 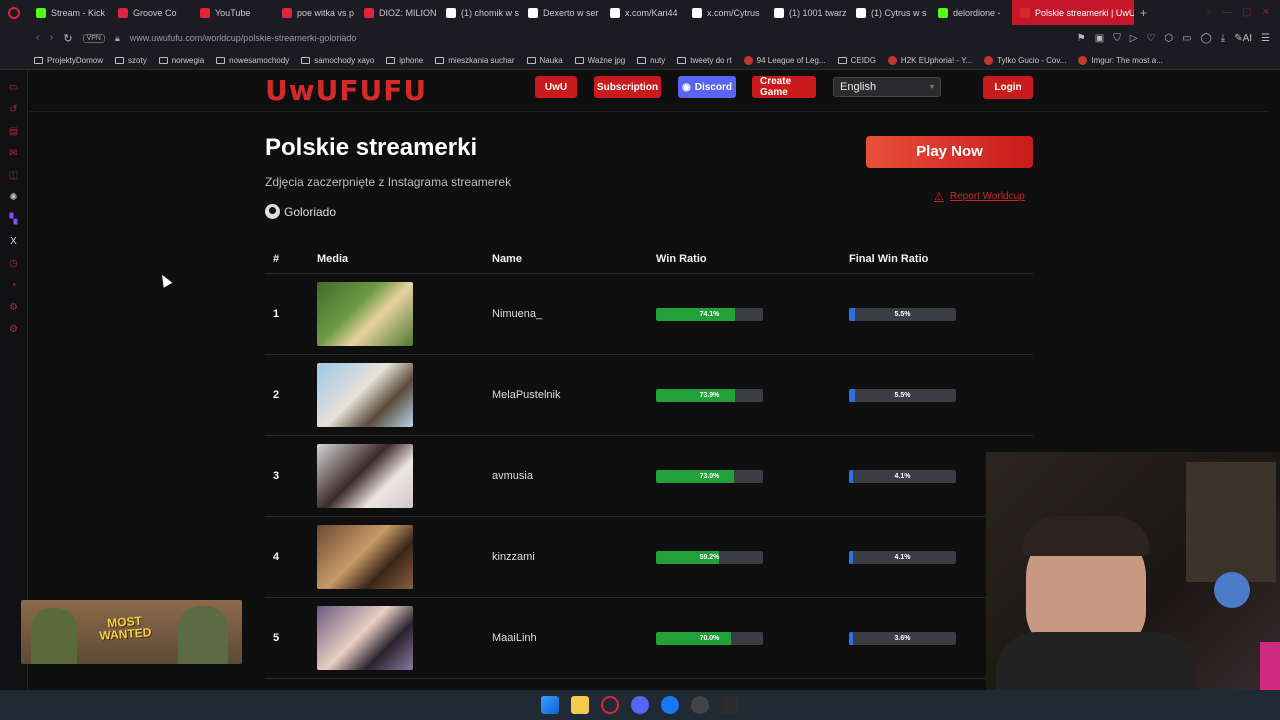 I want to click on media-cell, so click(x=404, y=557).